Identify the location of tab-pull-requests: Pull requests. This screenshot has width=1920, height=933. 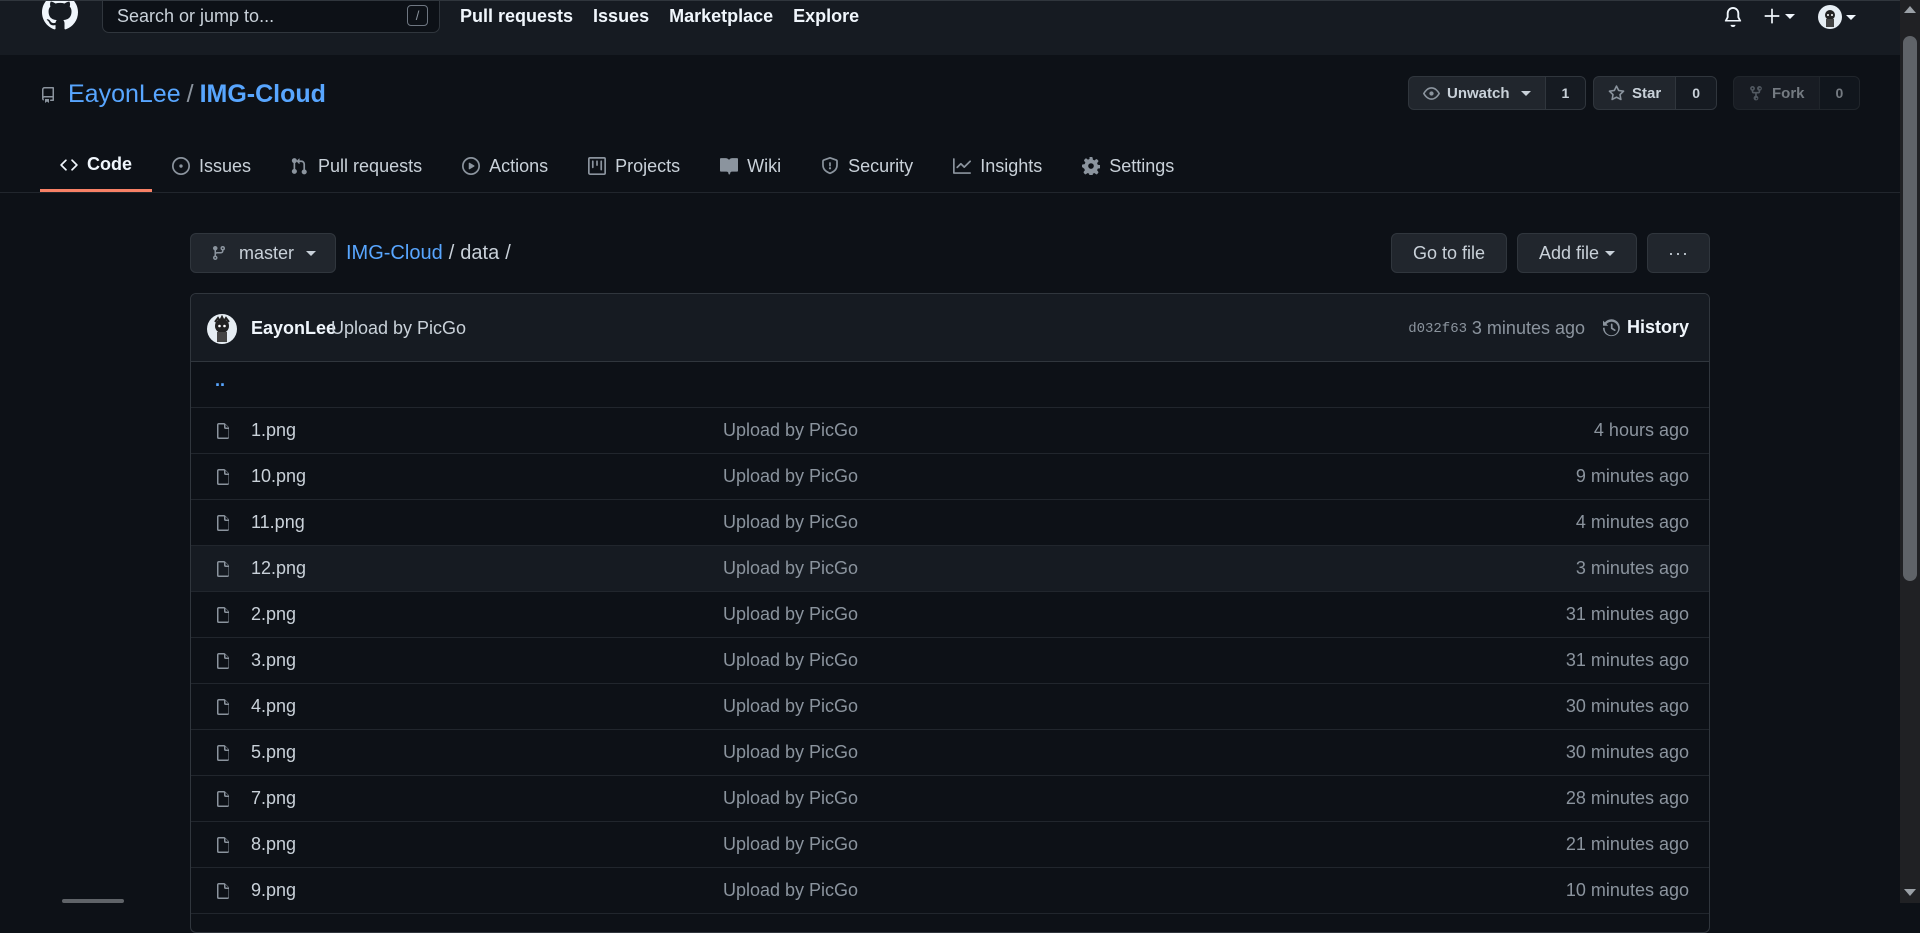
(356, 166).